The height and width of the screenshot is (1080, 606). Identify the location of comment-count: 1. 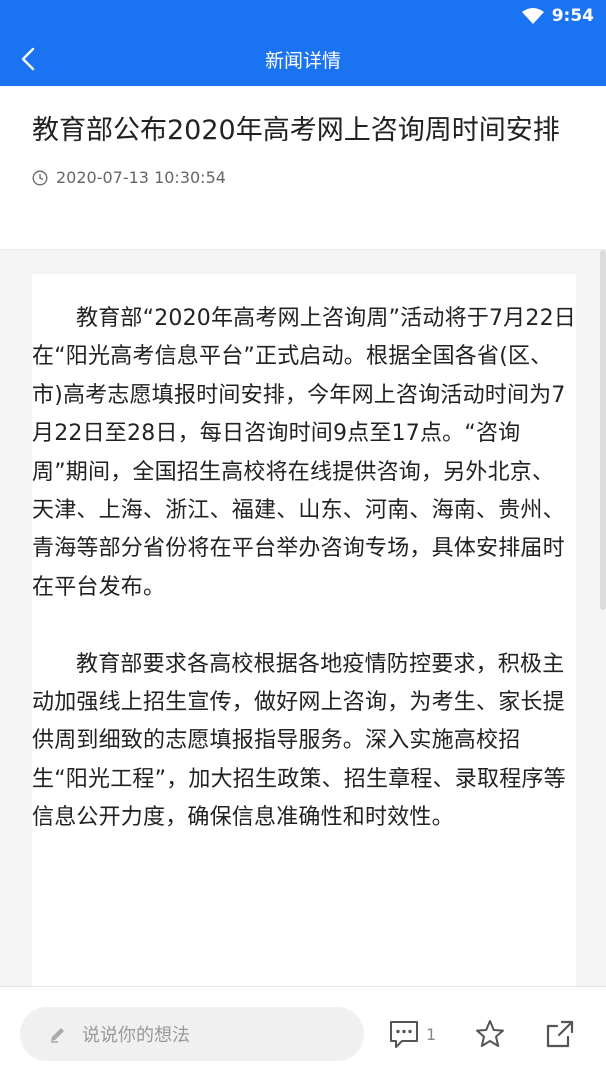
(431, 1034).